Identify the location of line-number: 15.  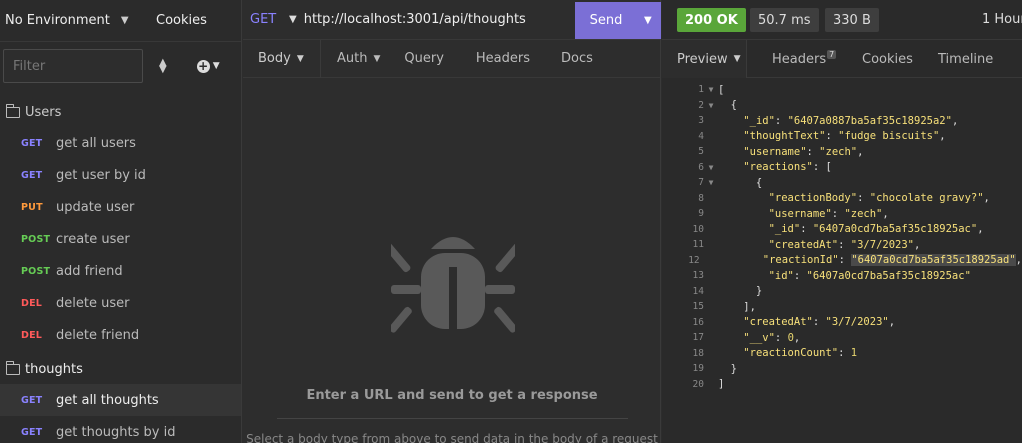
(698, 307).